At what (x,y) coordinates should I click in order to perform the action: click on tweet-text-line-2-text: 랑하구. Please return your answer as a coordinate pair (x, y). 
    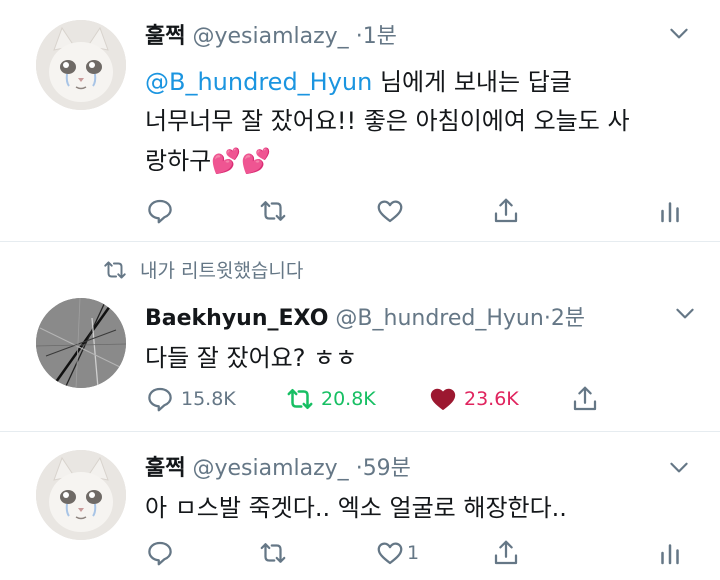
    Looking at the image, I should click on (178, 161).